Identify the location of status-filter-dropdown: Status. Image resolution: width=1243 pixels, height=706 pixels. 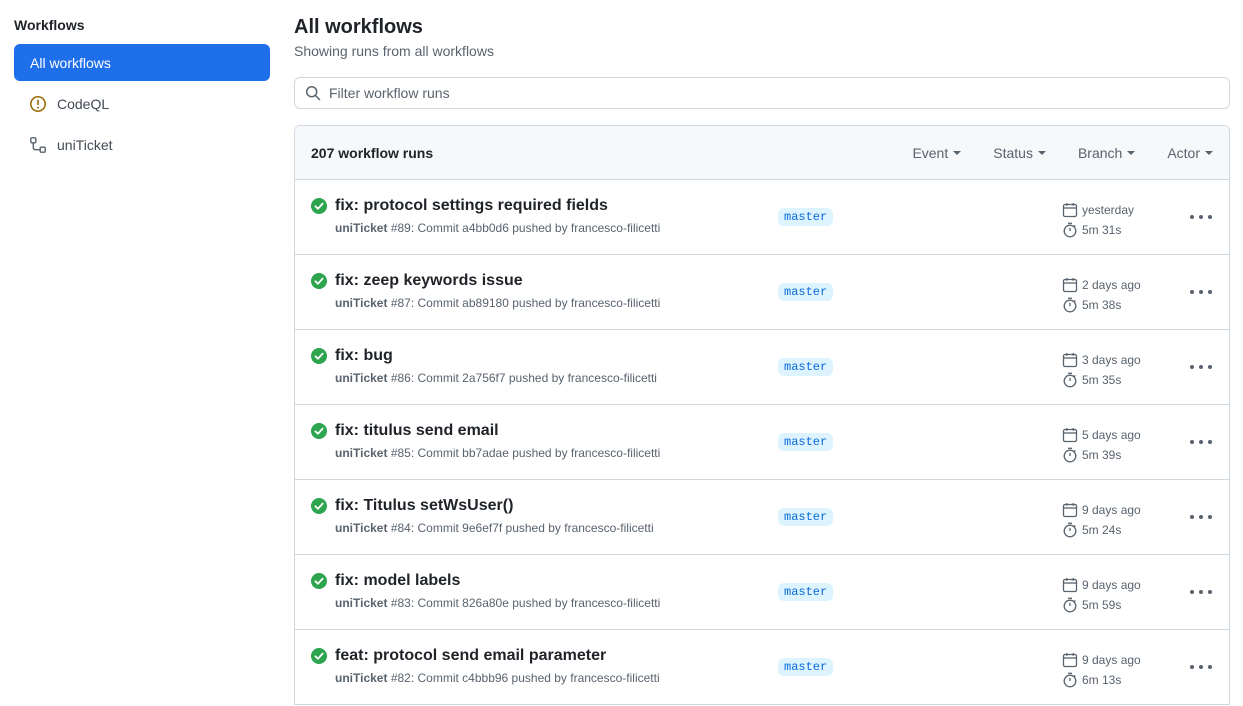
(1019, 153).